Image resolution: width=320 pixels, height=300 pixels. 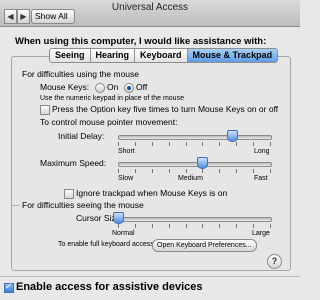 What do you see at coordinates (262, 151) in the screenshot?
I see `initial-delay-max-label: Long` at bounding box center [262, 151].